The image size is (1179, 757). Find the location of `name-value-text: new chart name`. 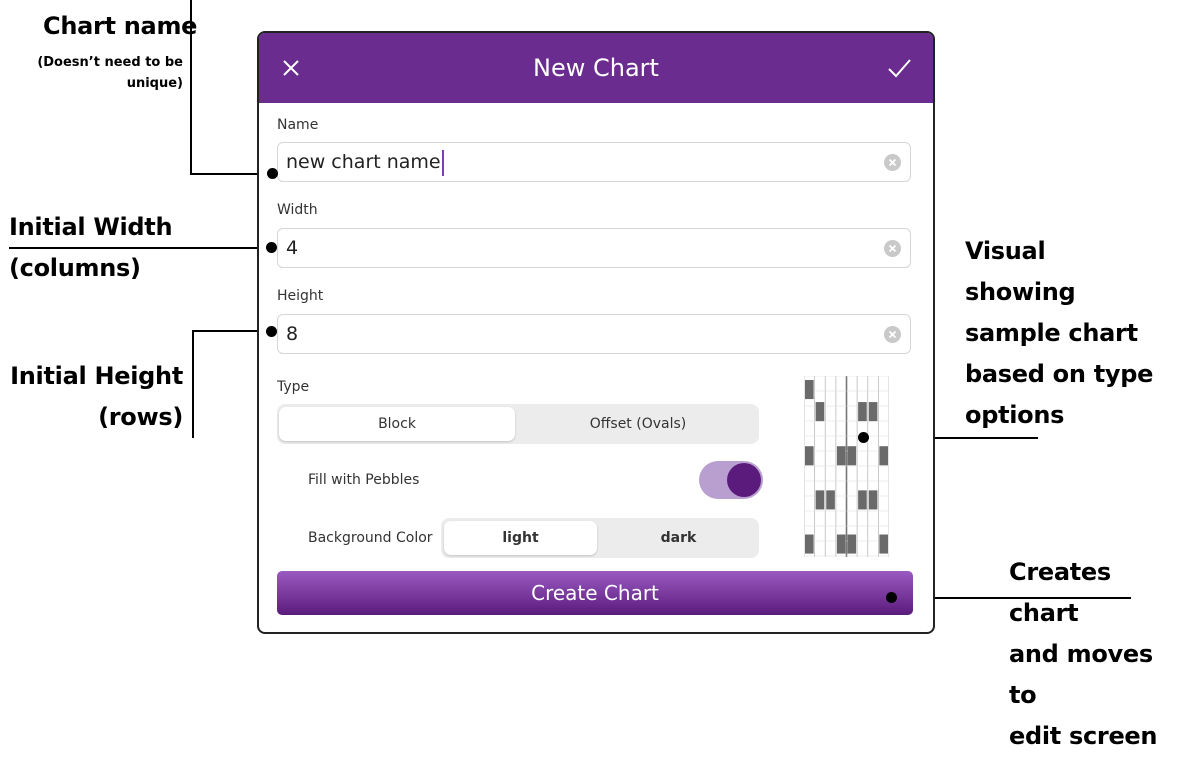

name-value-text: new chart name is located at coordinates (363, 162).